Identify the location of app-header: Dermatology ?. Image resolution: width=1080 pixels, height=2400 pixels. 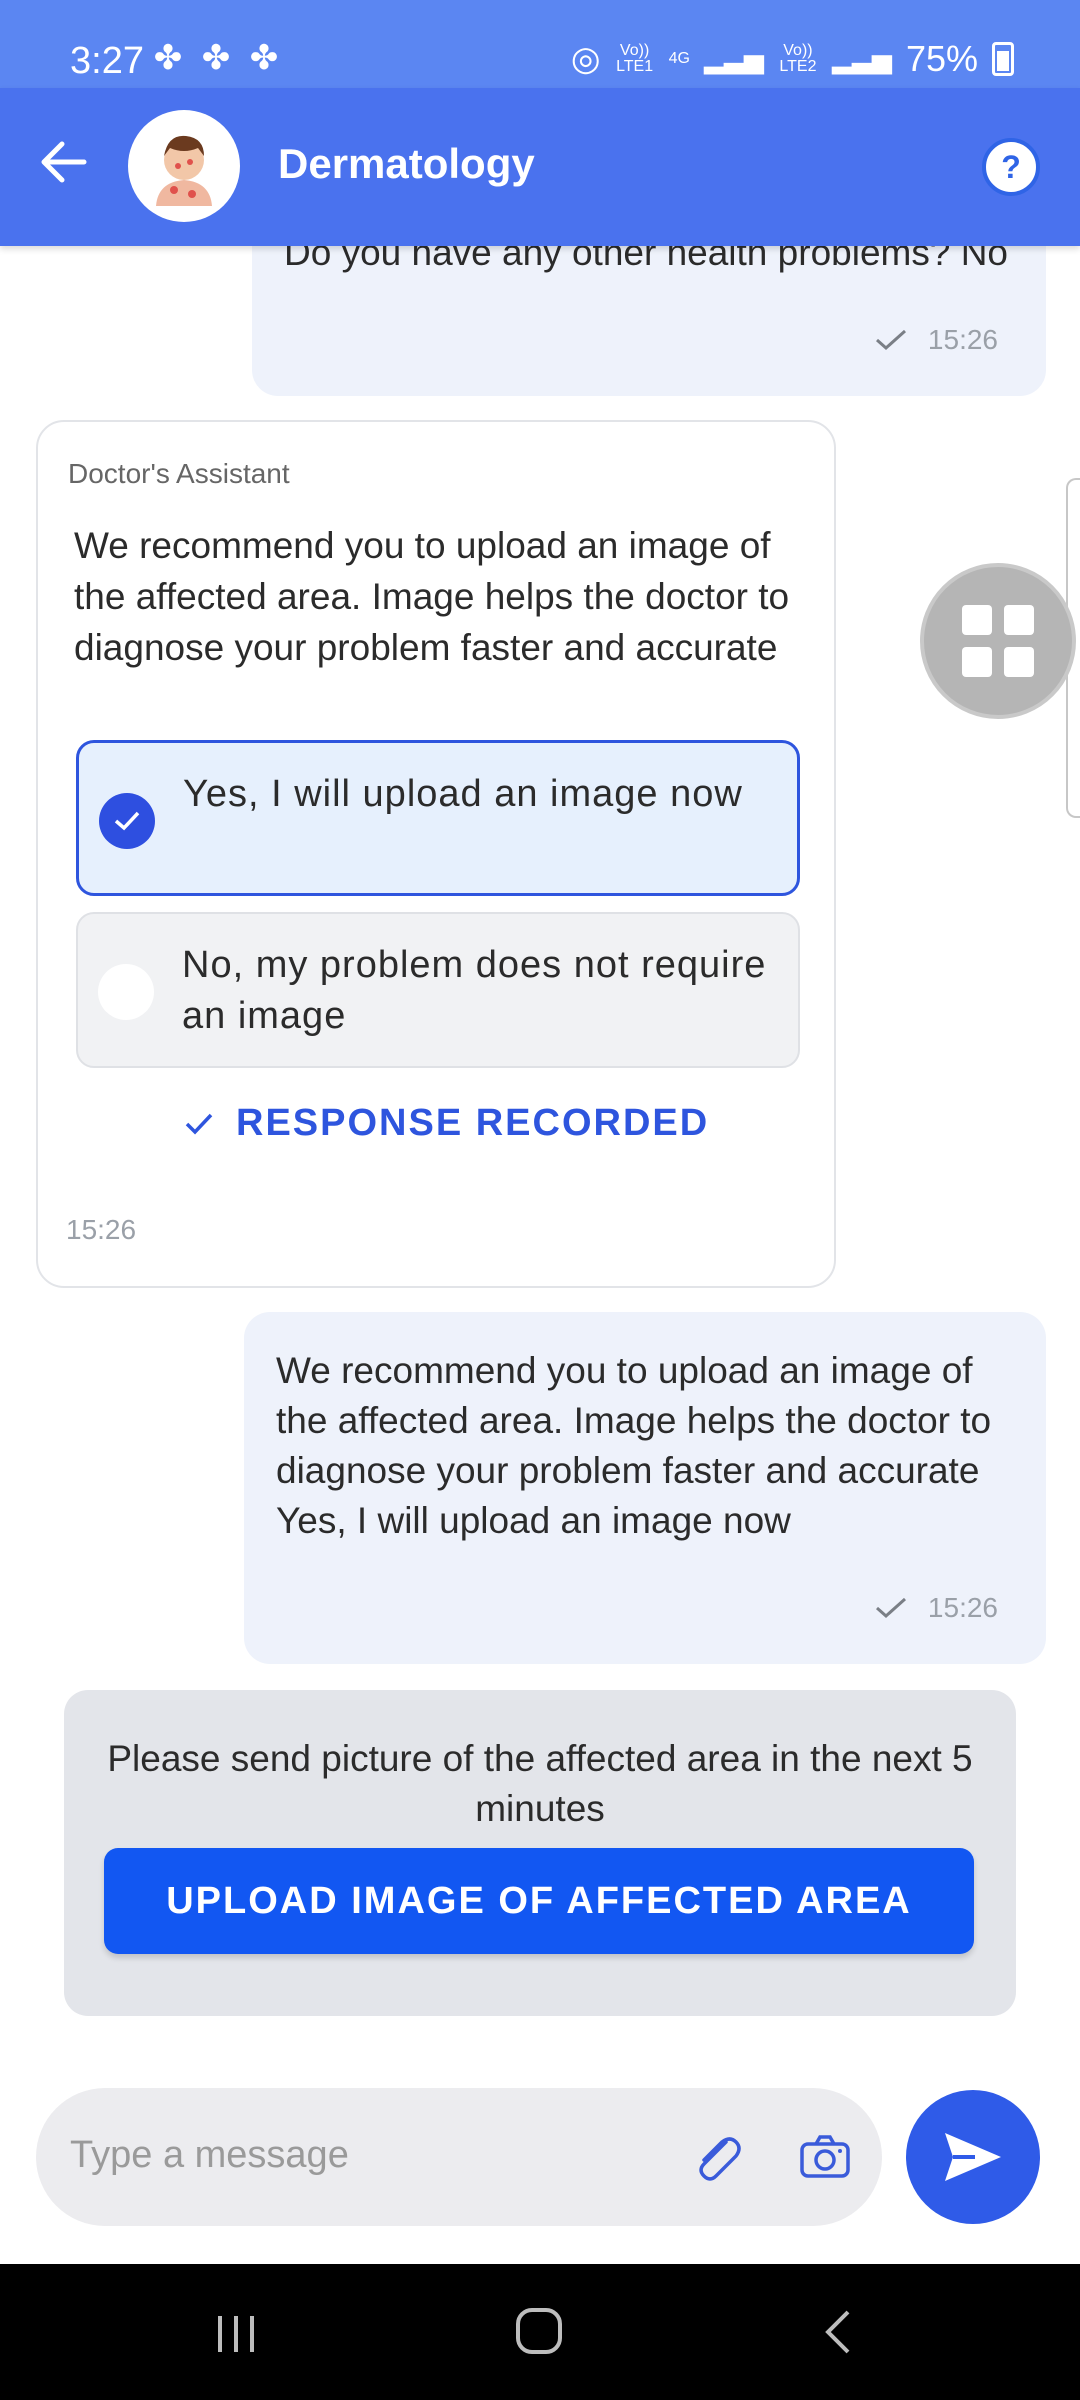
(540, 167).